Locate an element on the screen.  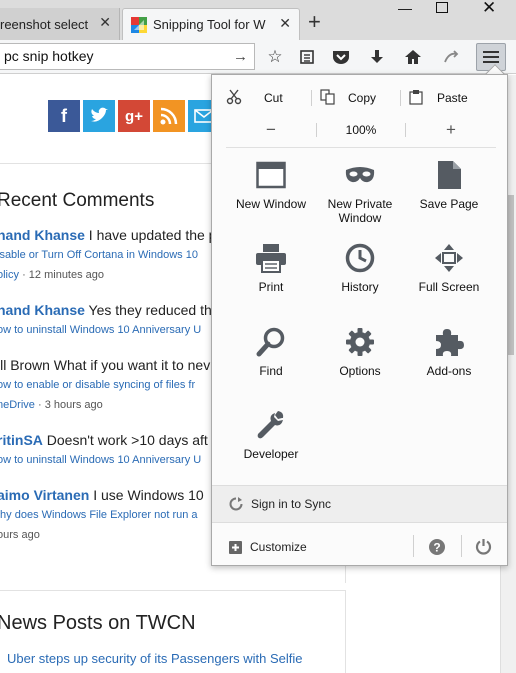
zoom-out-button: − is located at coordinates (271, 130).